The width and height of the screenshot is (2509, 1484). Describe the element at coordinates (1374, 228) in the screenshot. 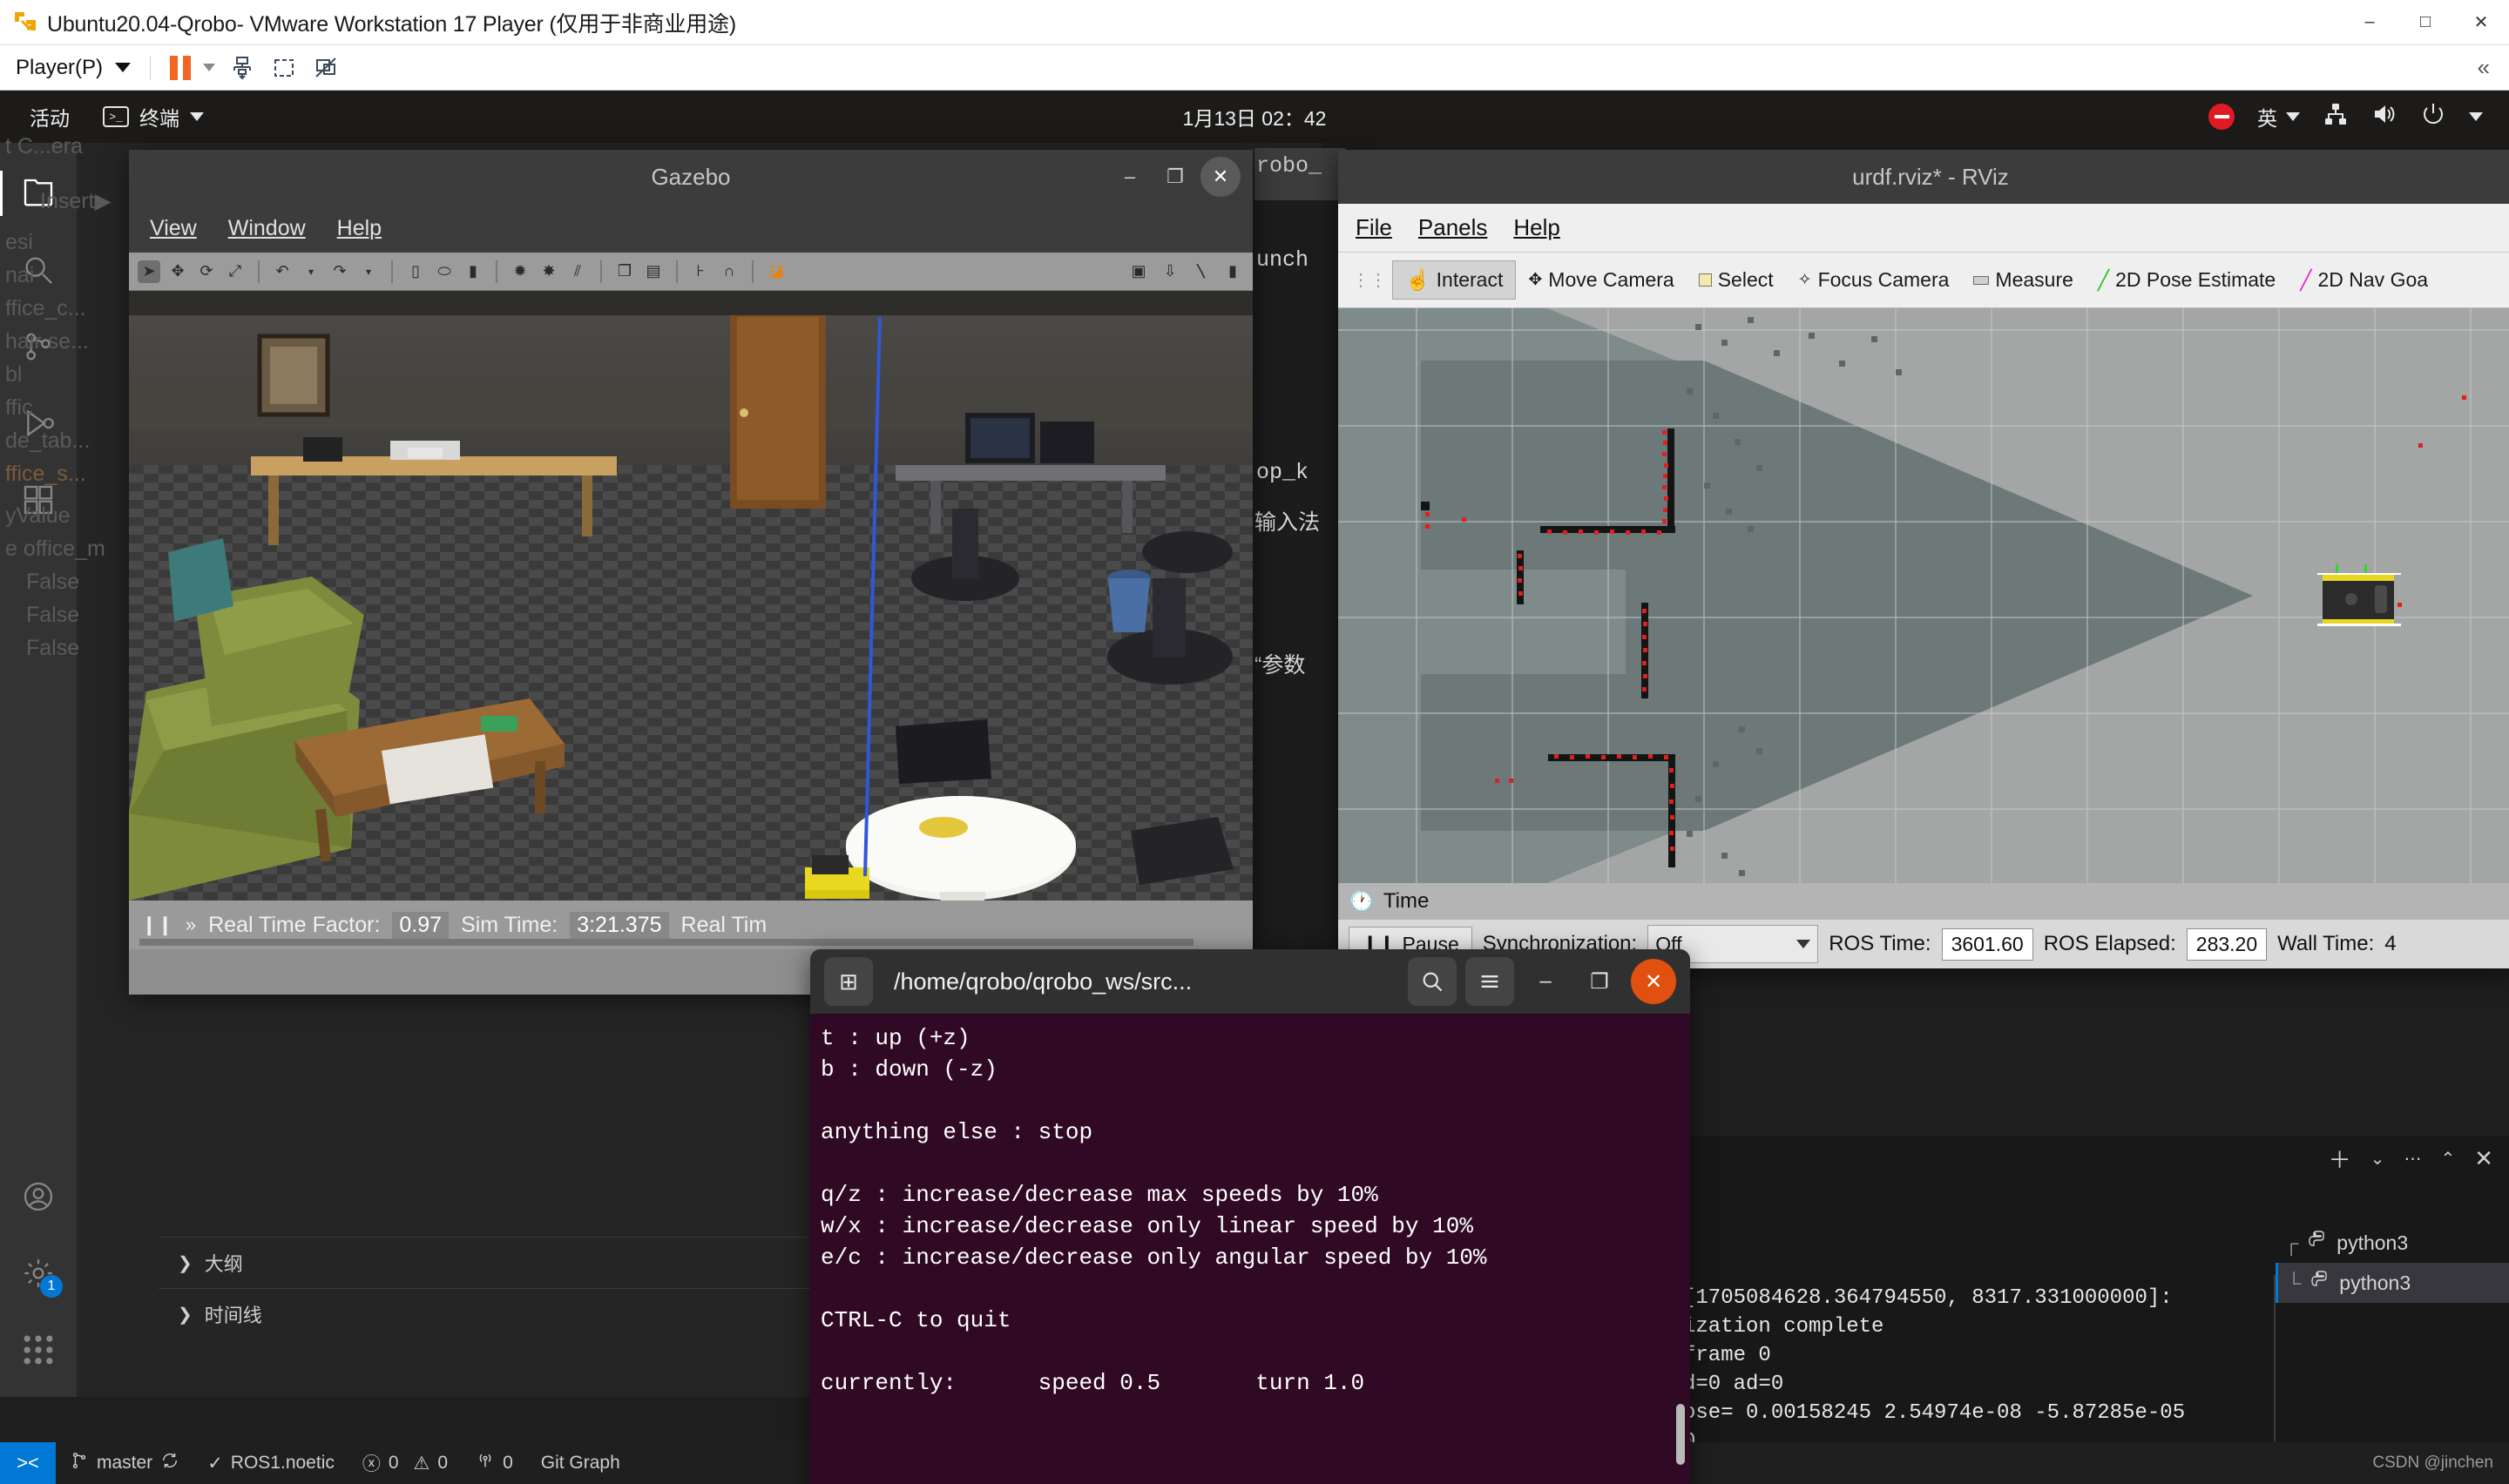

I see `rviz-menu-file: File` at that location.